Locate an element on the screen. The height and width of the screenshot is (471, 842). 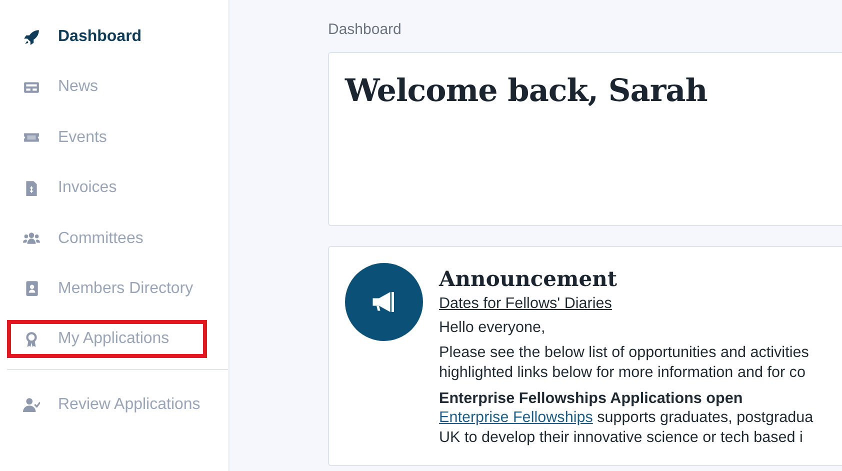
user-check-icon is located at coordinates (31, 405).